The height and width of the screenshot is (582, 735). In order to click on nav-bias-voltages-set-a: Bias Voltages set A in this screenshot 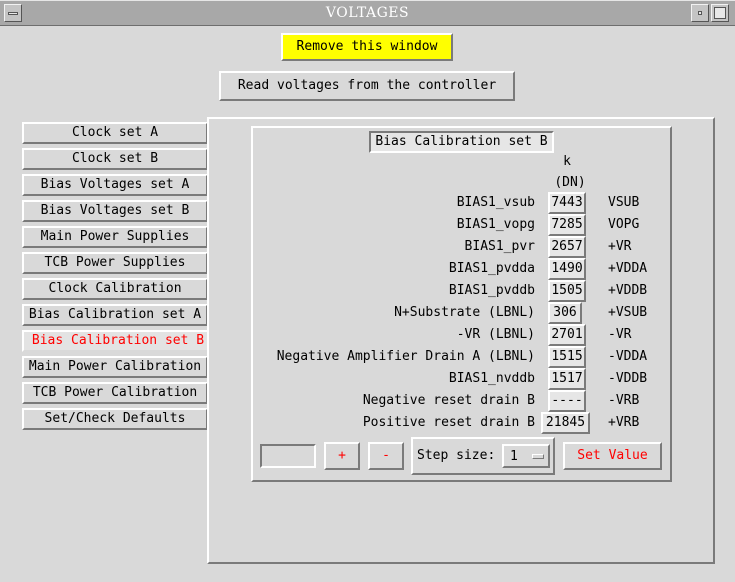, I will do `click(115, 185)`.